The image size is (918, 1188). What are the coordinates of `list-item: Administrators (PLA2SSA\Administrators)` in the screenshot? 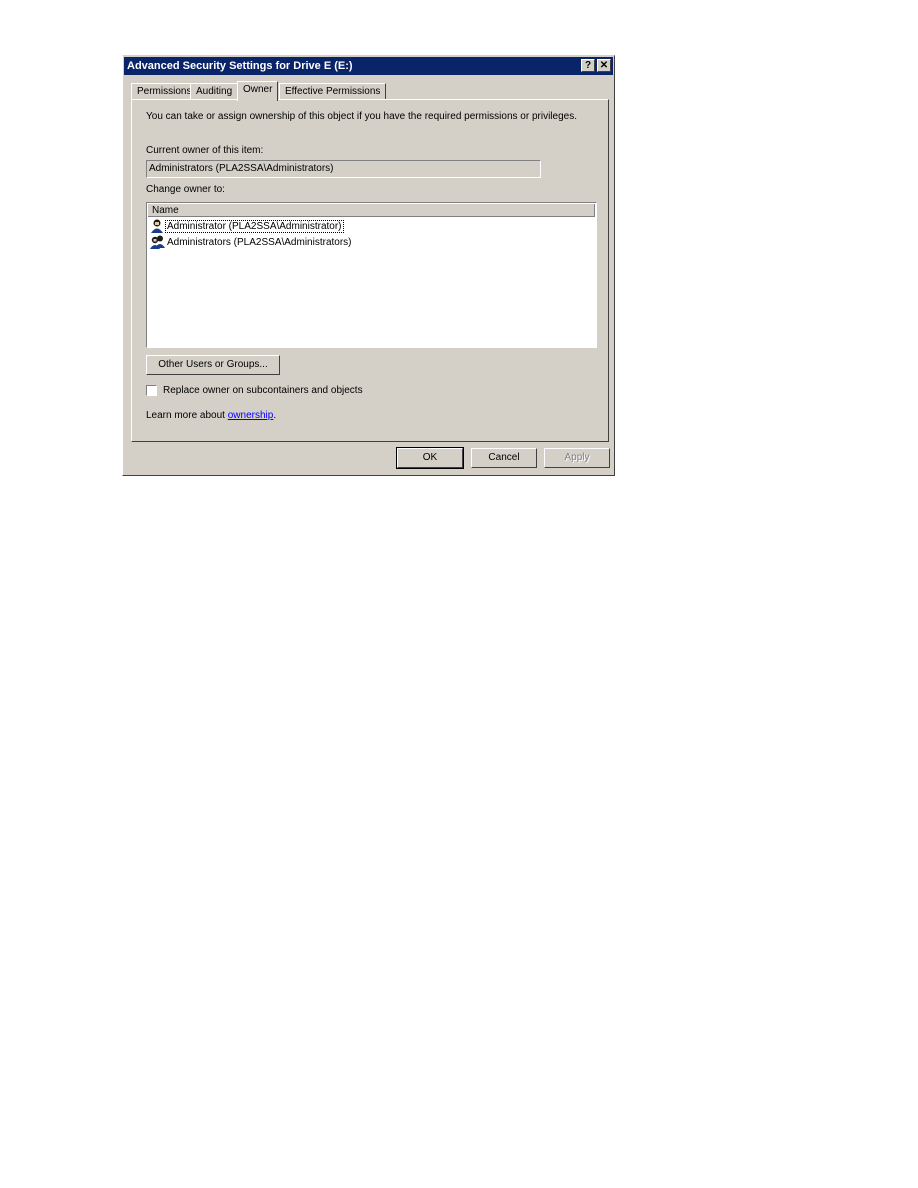 It's located at (251, 243).